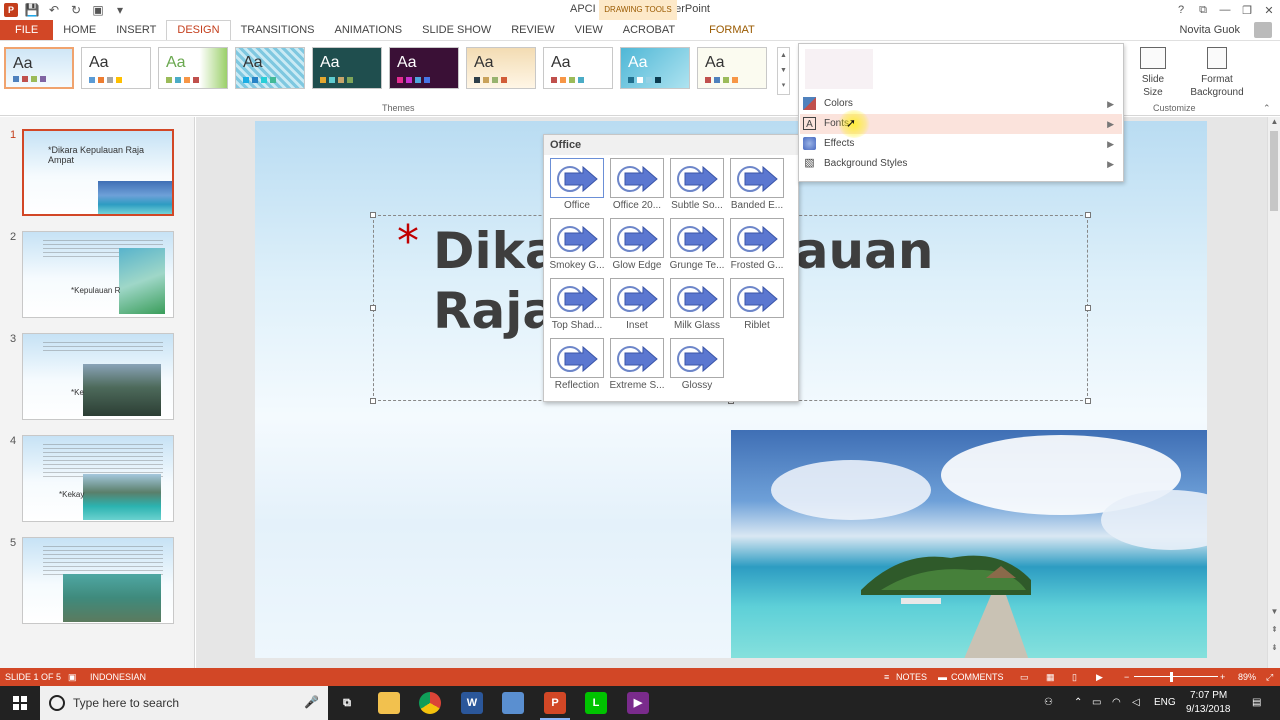 This screenshot has width=1280, height=720. I want to click on slide-thumbnail-3: *Ke, so click(98, 376).